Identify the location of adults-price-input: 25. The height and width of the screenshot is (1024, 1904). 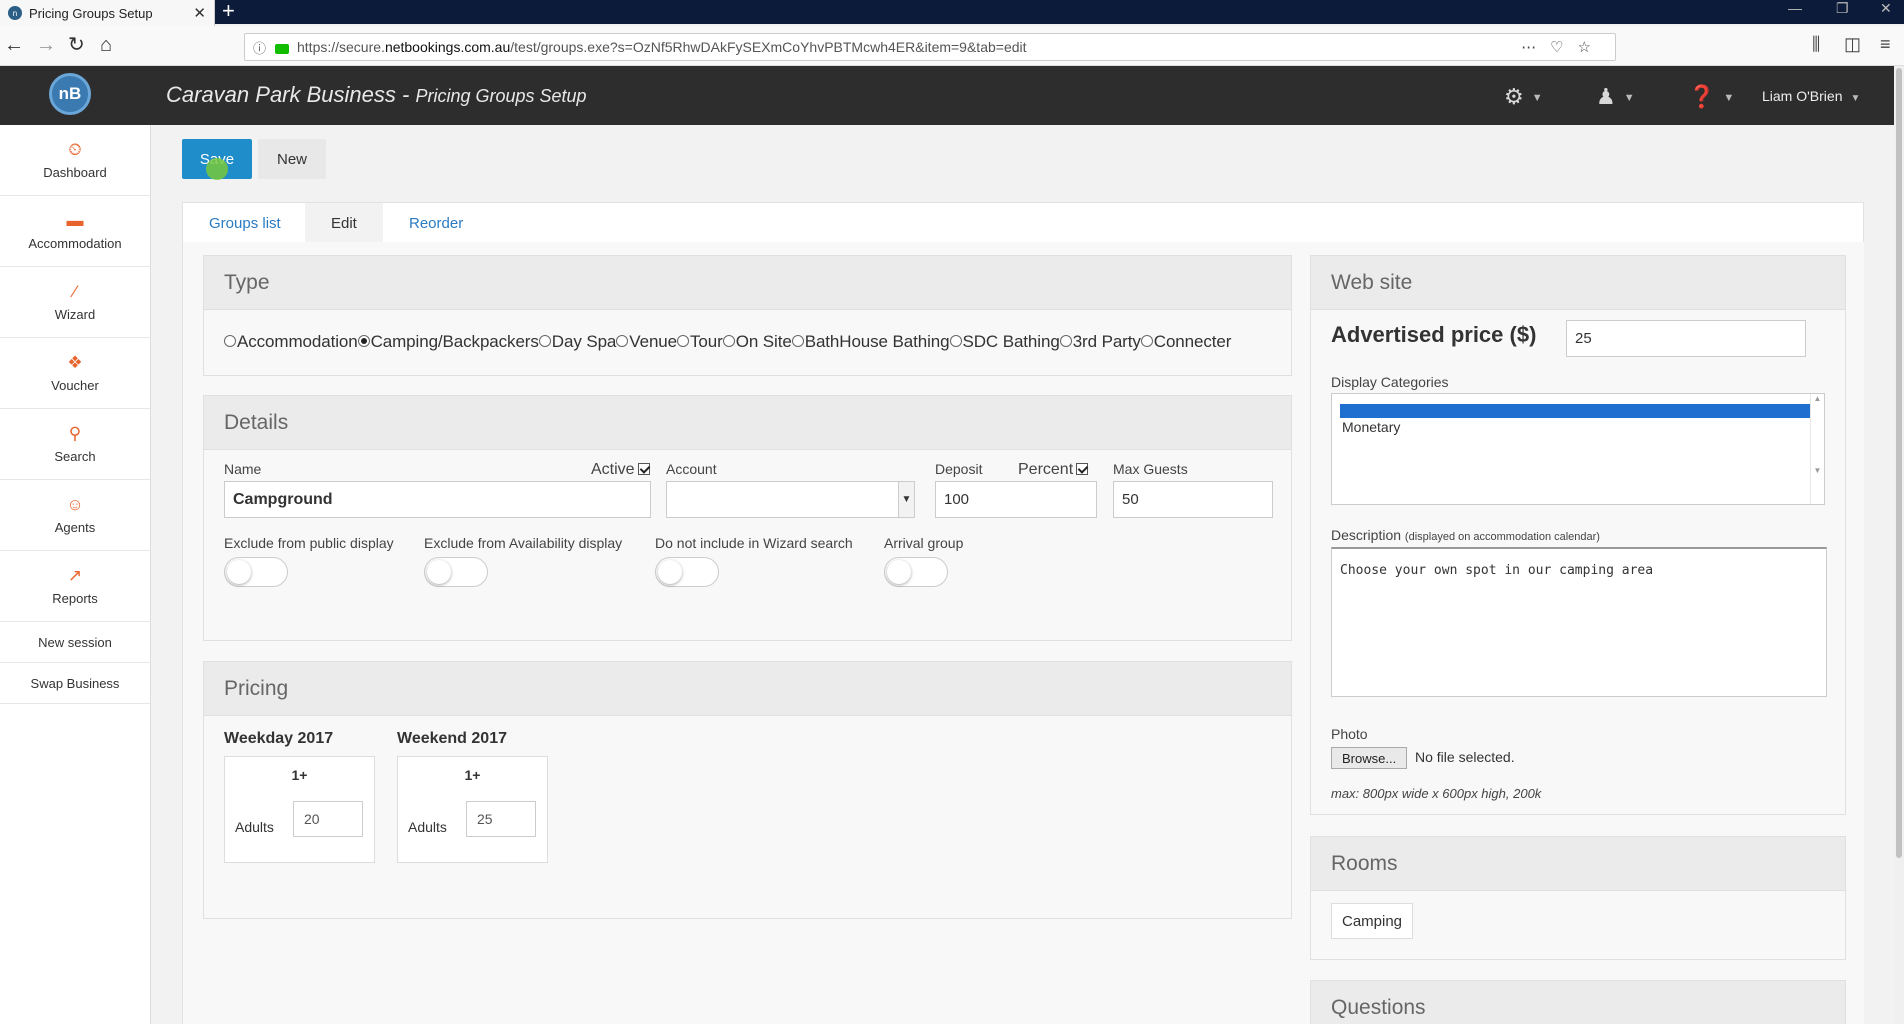
(501, 819).